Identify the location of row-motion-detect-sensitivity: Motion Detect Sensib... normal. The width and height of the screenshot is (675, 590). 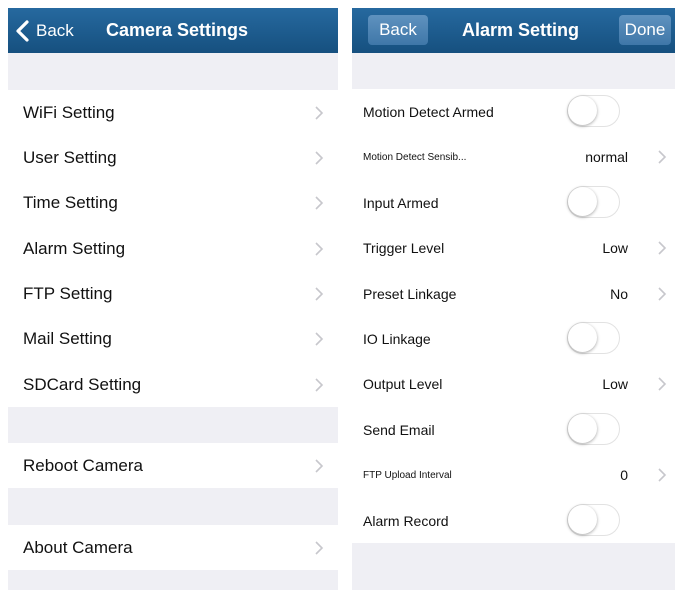
(513, 157).